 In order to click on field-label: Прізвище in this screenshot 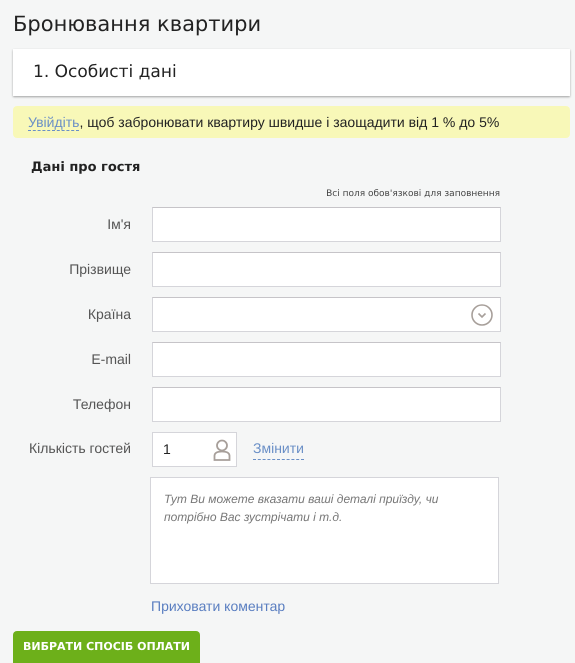, I will do `click(99, 270)`.